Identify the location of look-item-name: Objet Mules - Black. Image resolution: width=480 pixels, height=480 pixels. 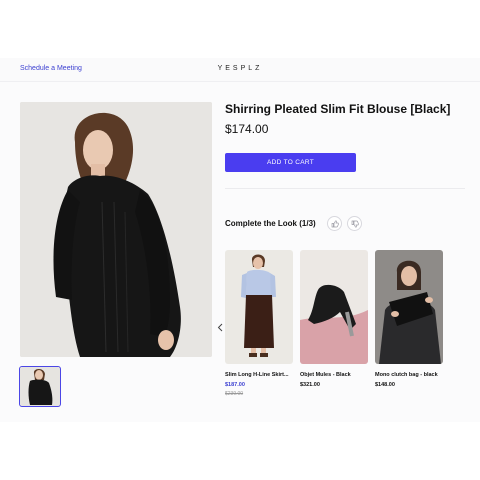
(334, 375).